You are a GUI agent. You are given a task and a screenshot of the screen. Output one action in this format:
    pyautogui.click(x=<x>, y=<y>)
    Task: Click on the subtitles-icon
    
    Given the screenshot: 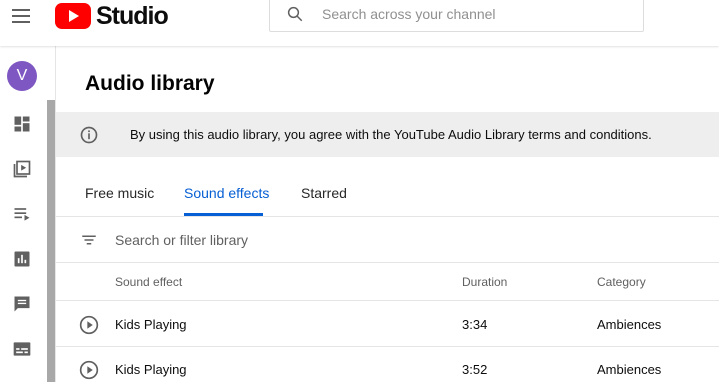 What is the action you would take?
    pyautogui.click(x=22, y=349)
    